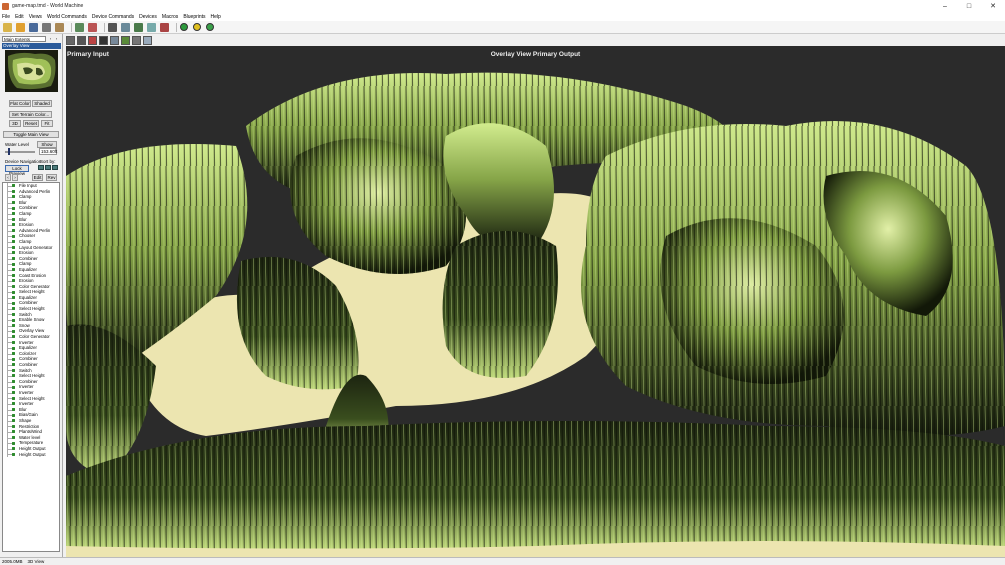  What do you see at coordinates (9, 151) in the screenshot?
I see `water-level-slider-thumb` at bounding box center [9, 151].